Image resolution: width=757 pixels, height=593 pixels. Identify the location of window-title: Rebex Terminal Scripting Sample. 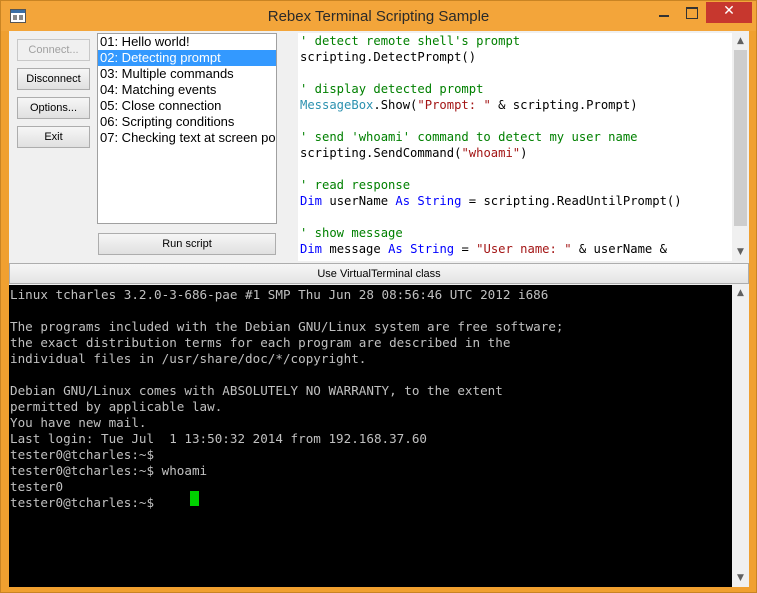
(378, 16).